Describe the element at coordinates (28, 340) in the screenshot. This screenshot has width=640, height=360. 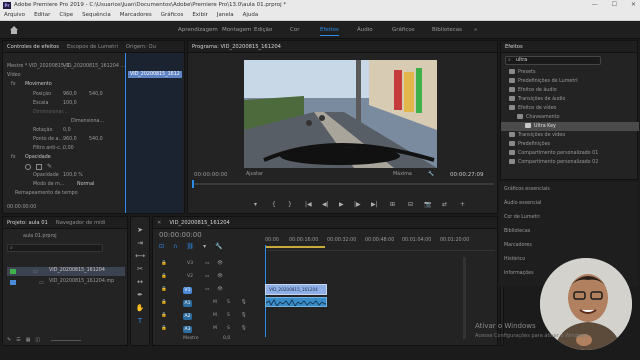
I see `icon-view-icon: ▦` at that location.